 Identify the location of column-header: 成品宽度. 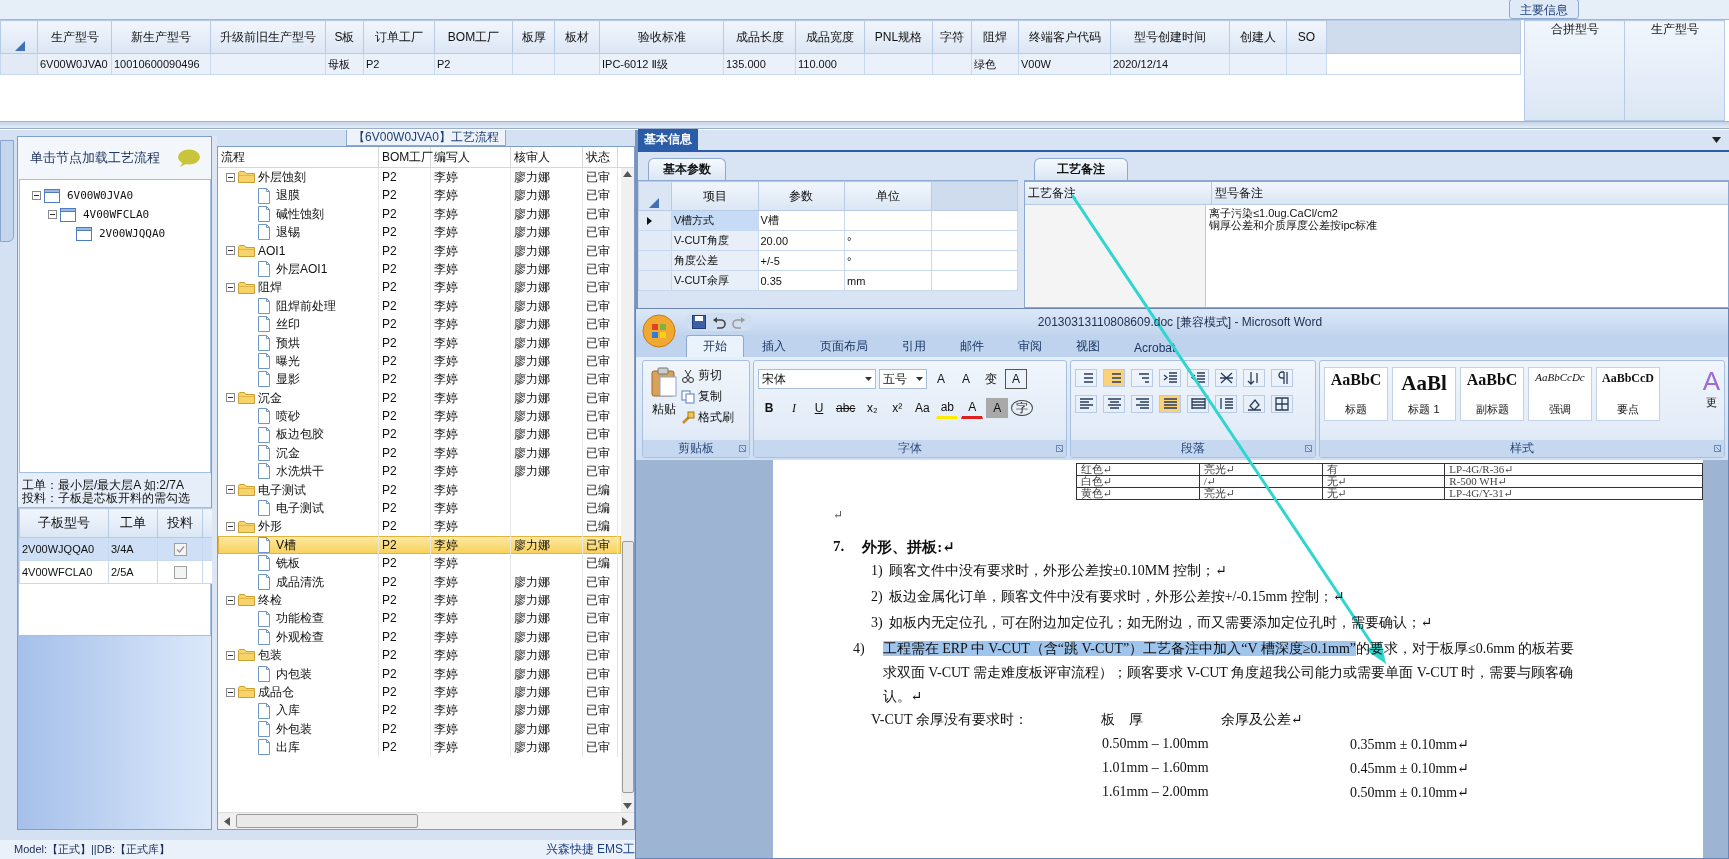
(830, 37).